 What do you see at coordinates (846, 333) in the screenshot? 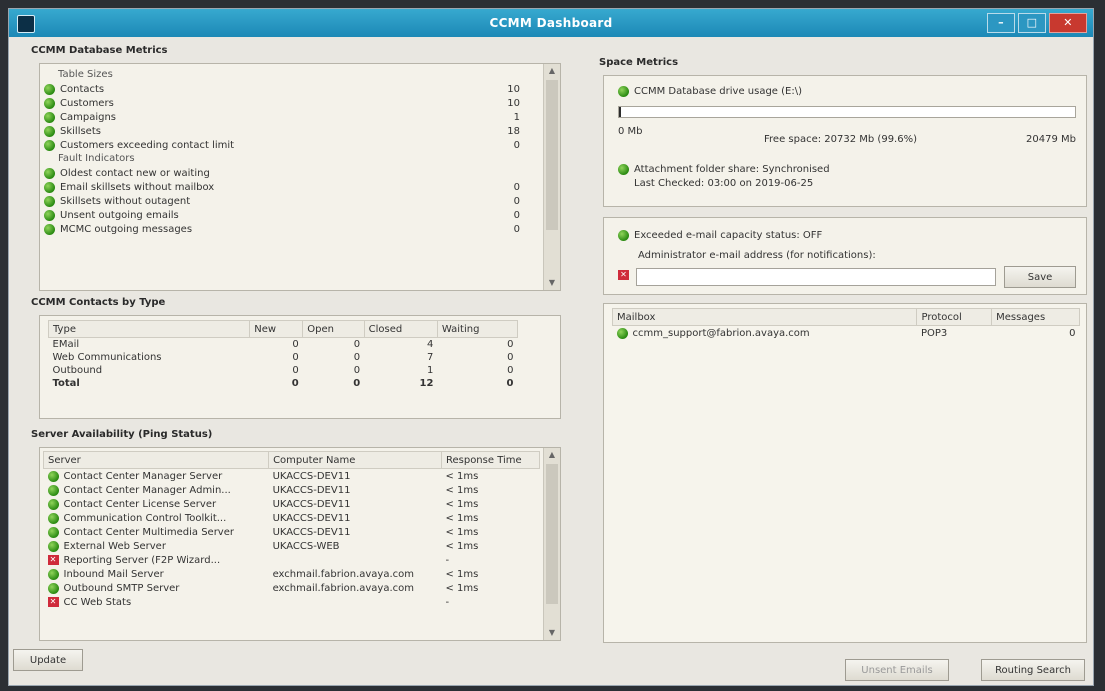
I see `table-row: ccmm_support@fabrion.avaya.com POP3 0` at bounding box center [846, 333].